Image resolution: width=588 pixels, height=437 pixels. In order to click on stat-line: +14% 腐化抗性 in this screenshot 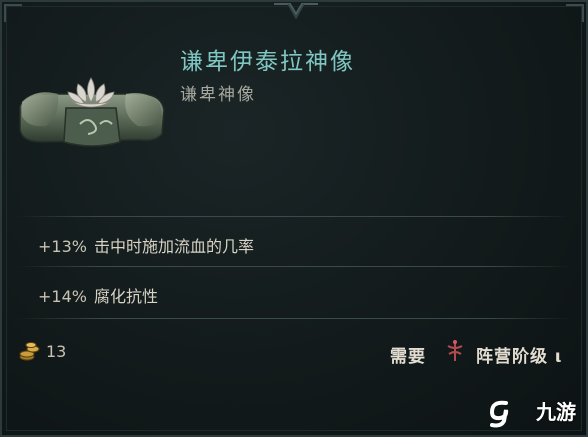, I will do `click(98, 295)`.